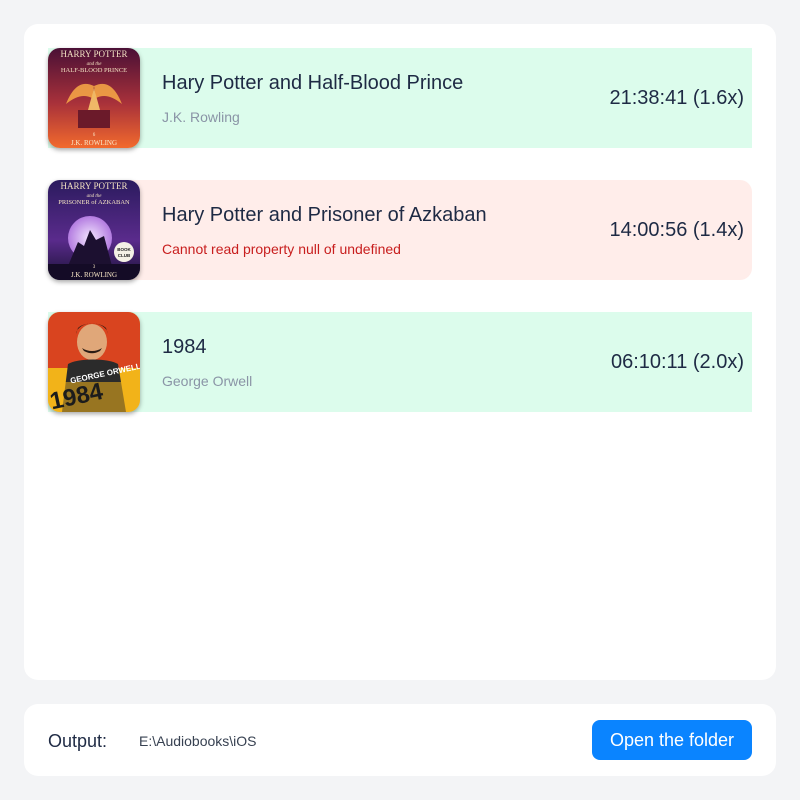  What do you see at coordinates (198, 741) in the screenshot?
I see `output-path: E:\Audiobooks\iOS` at bounding box center [198, 741].